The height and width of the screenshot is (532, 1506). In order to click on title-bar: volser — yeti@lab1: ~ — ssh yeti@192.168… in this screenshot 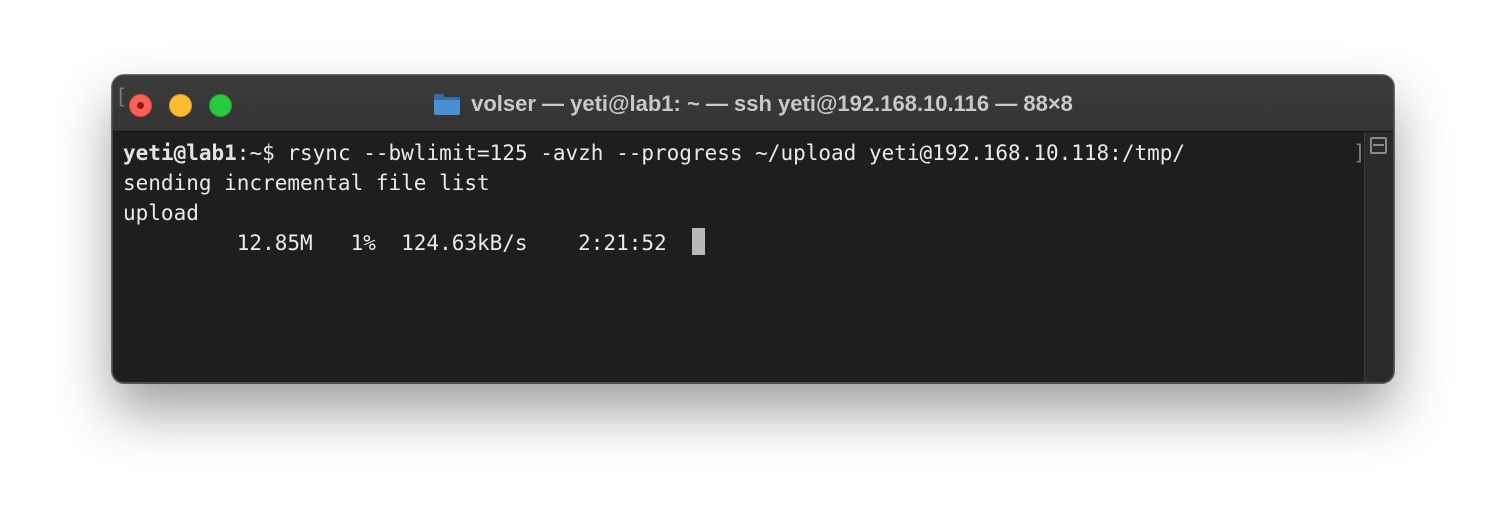, I will do `click(753, 104)`.